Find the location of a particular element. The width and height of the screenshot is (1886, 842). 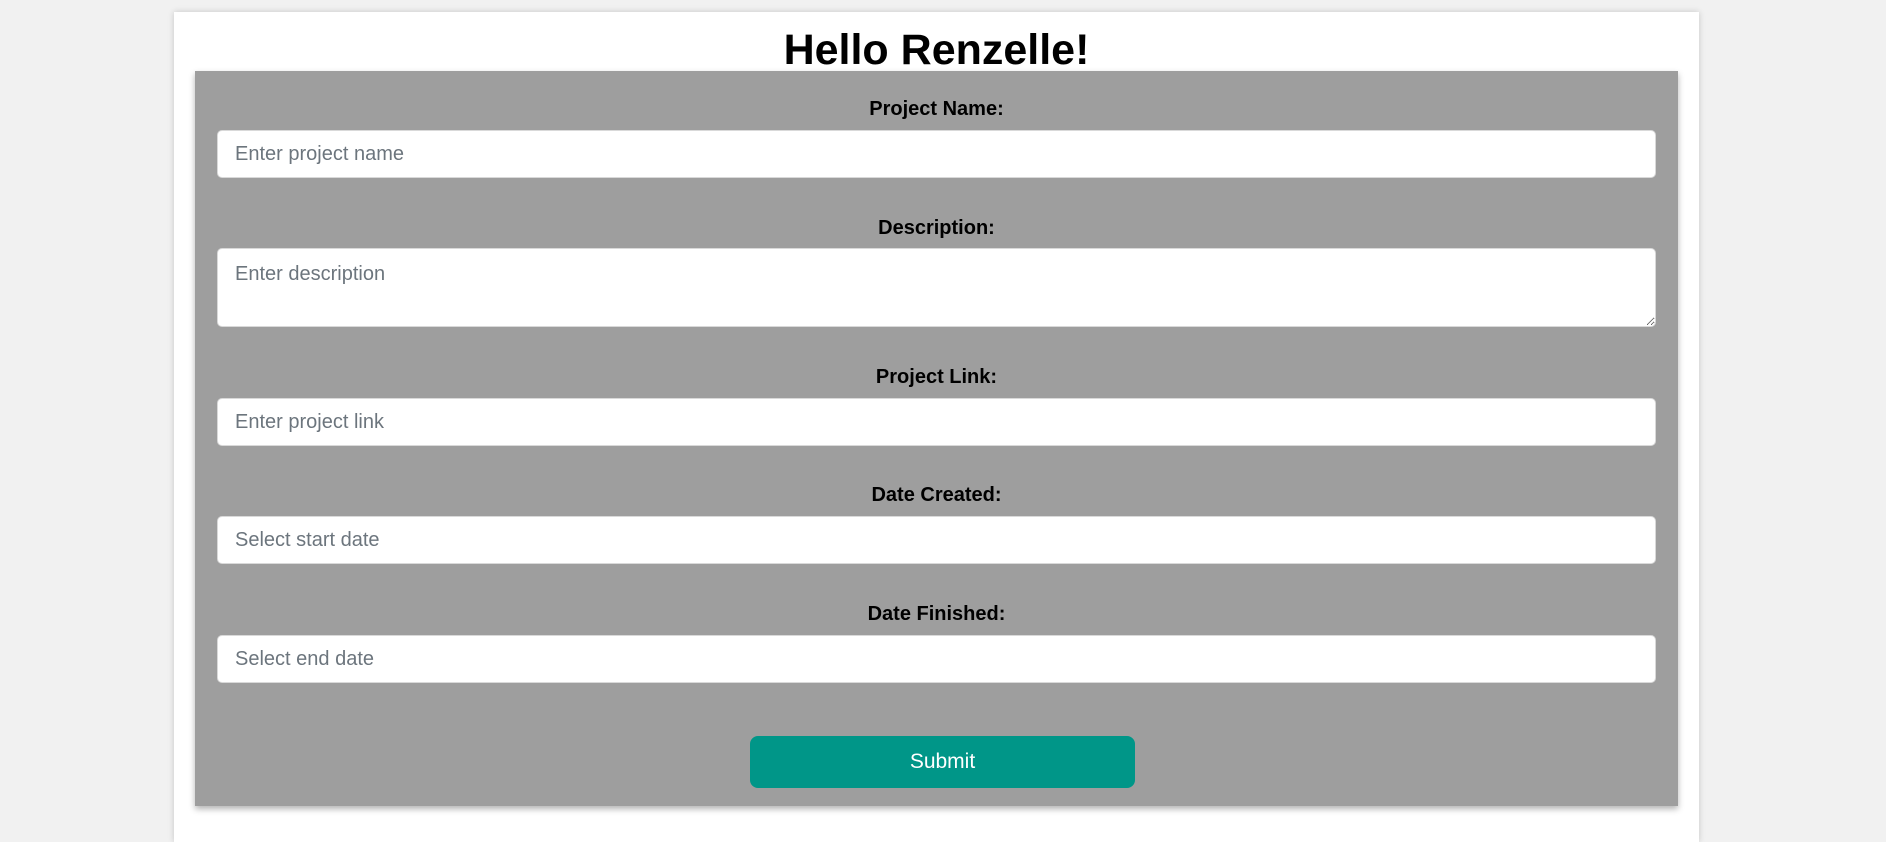

submit-button: Submit is located at coordinates (942, 762).